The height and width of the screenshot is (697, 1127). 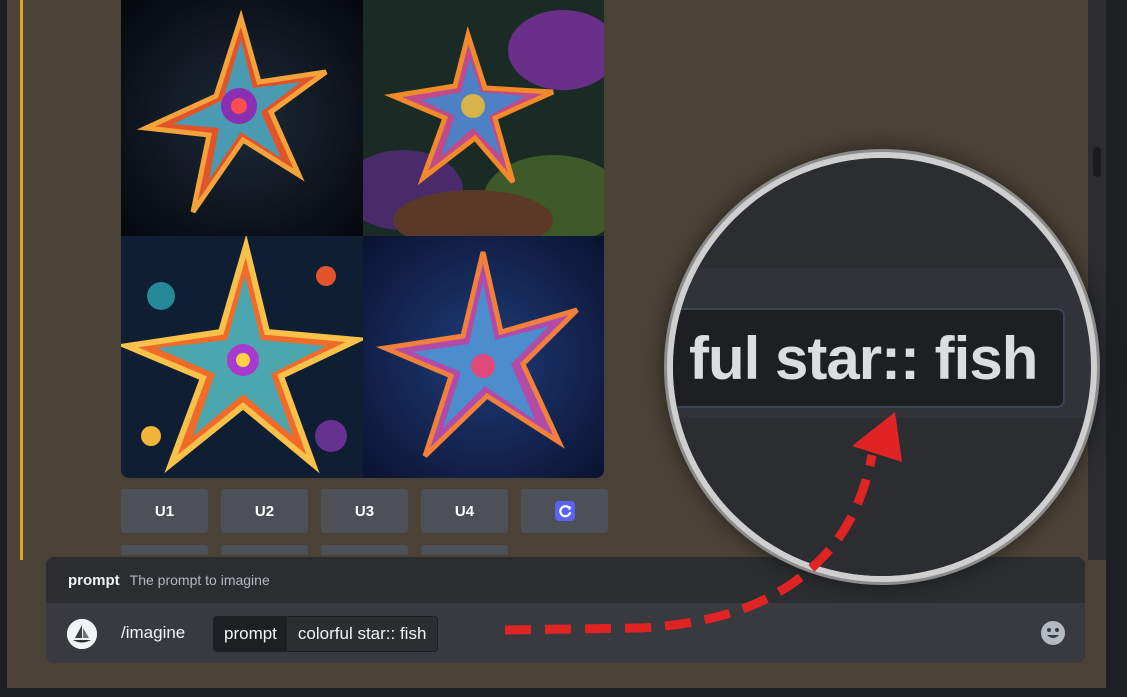 What do you see at coordinates (264, 511) in the screenshot?
I see `upscale-2-button: U2` at bounding box center [264, 511].